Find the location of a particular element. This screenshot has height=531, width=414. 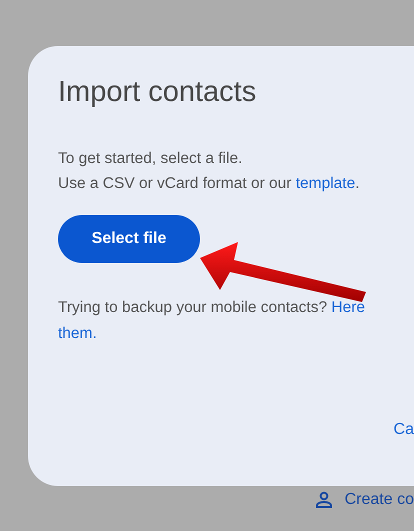

select-file-button: Select file is located at coordinates (129, 239).